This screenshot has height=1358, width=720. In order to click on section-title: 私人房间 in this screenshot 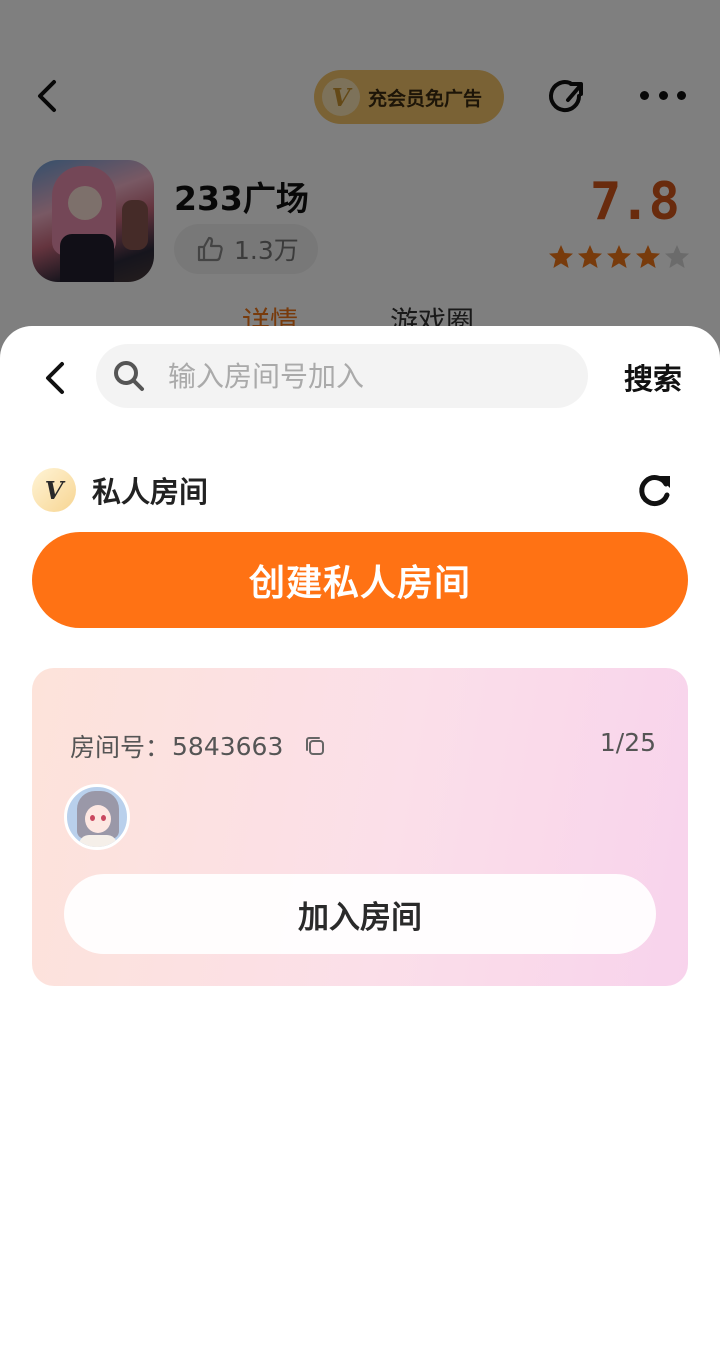, I will do `click(150, 492)`.